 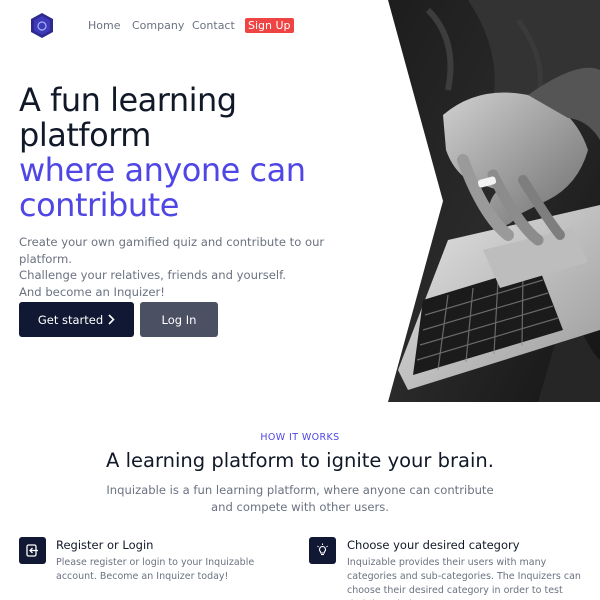 What do you see at coordinates (70, 319) in the screenshot?
I see `get-started-label: Get started` at bounding box center [70, 319].